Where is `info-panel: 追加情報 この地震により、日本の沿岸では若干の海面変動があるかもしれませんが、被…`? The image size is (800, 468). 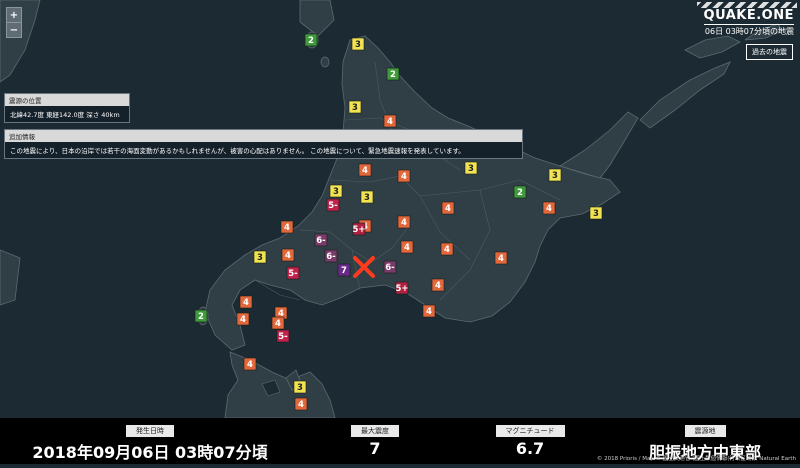 info-panel: 追加情報 この地震により、日本の沿岸では若干の海面変動があるかもしれませんが、被… is located at coordinates (263, 144).